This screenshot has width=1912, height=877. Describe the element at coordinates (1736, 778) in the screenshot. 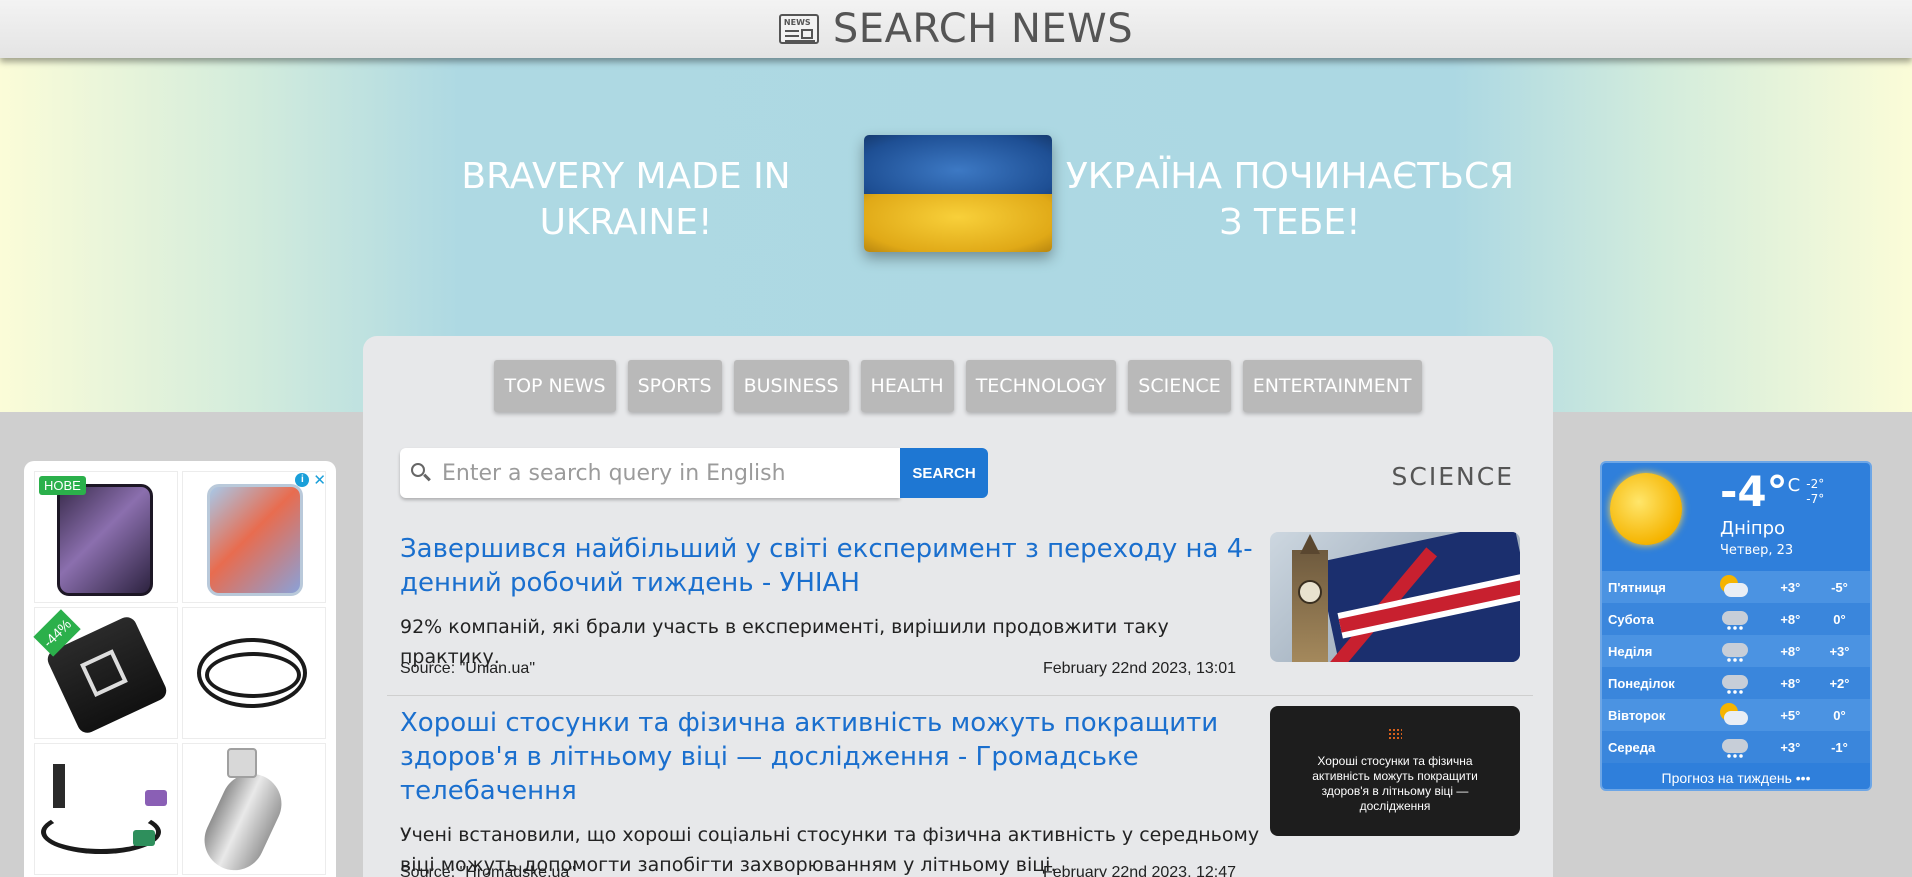

I see `weekly-forecast-link: Прогноз на тиждень •••` at that location.